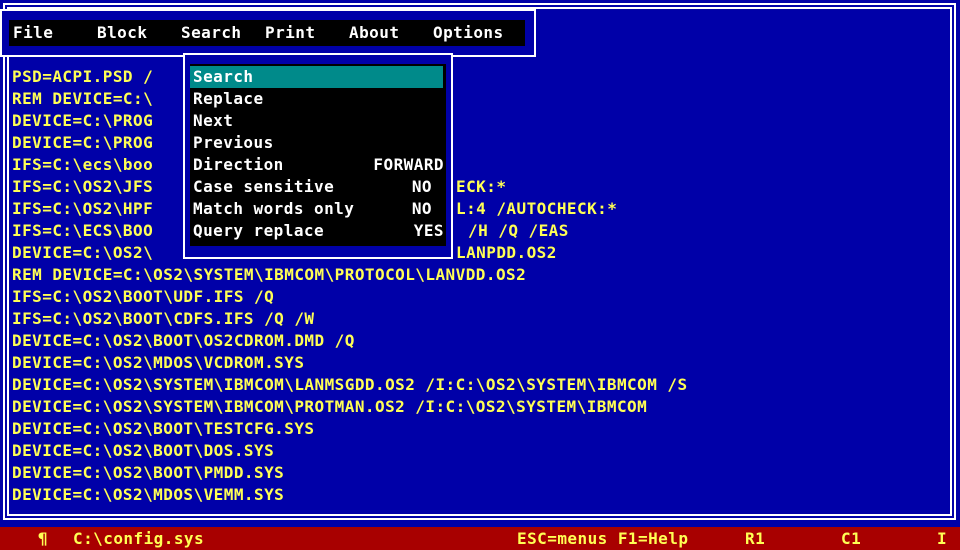 The image size is (960, 550). What do you see at coordinates (318, 143) in the screenshot?
I see `menu-item-previous: Previous` at bounding box center [318, 143].